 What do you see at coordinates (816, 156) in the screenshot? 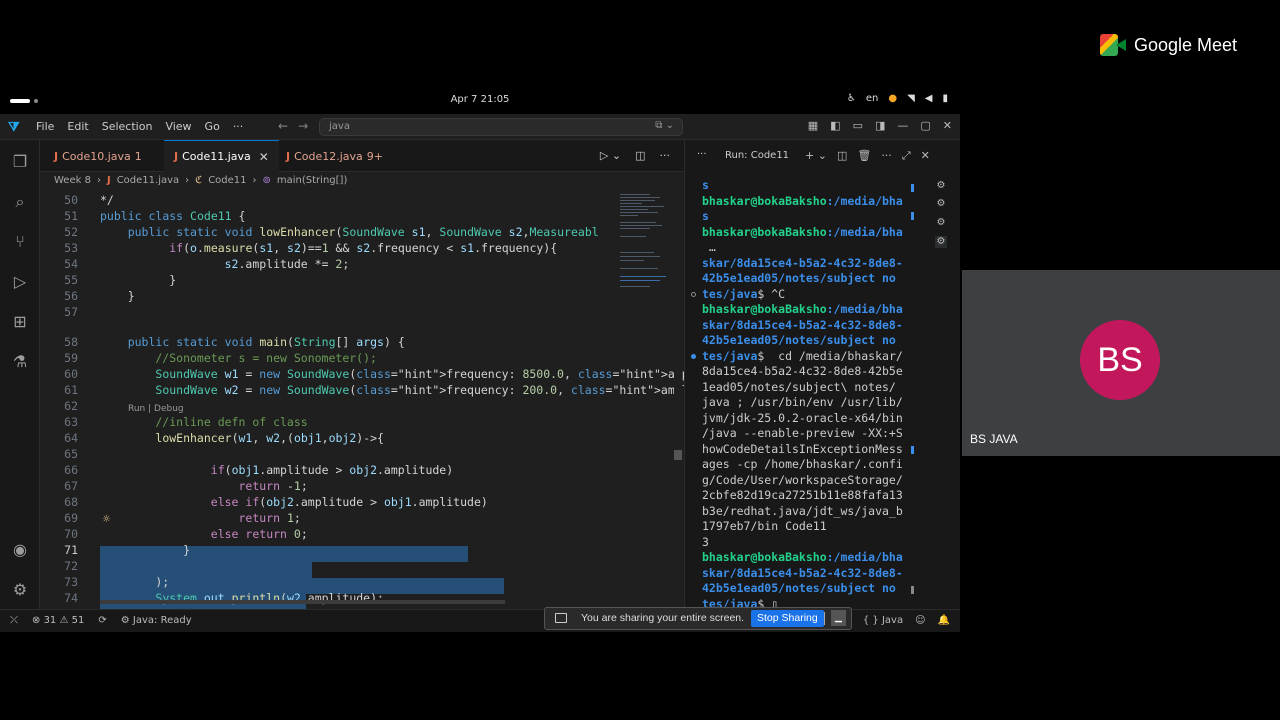
I see `new-terminal-icon: + ⌄` at bounding box center [816, 156].